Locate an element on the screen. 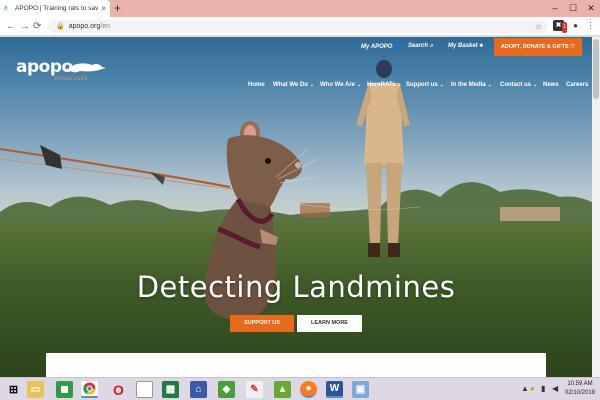 The width and height of the screenshot is (600, 400). clock-date: 02/10/2019 is located at coordinates (580, 393).